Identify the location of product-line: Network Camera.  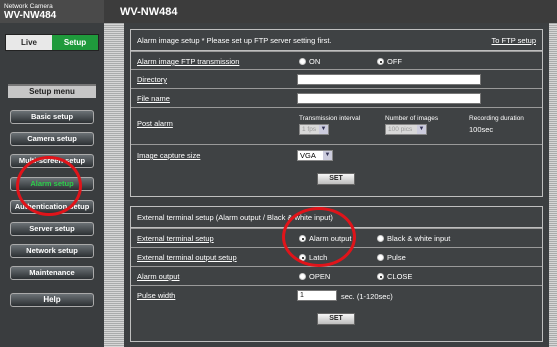
(28, 6).